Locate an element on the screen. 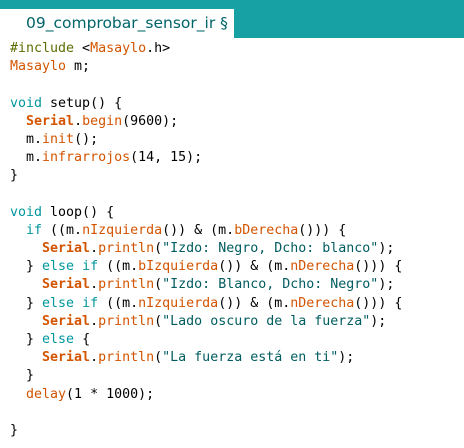  code-token: infrarrojos is located at coordinates (86, 158).